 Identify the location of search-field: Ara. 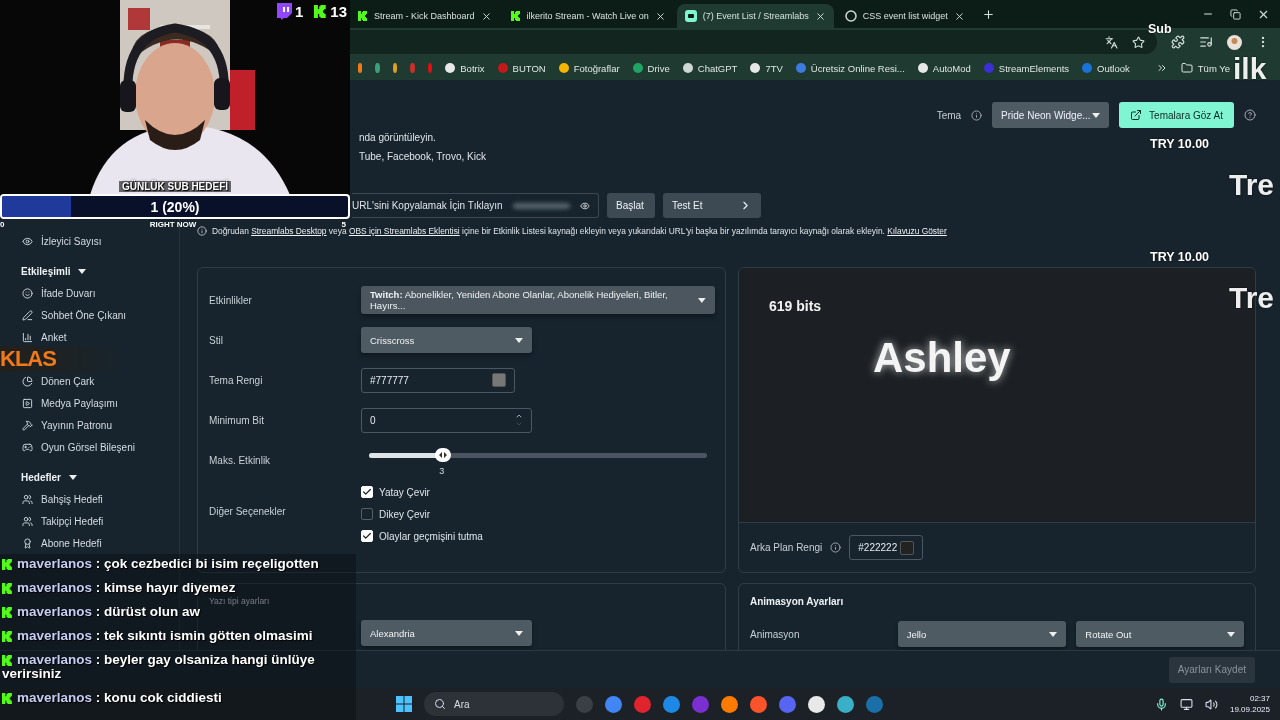
(494, 704).